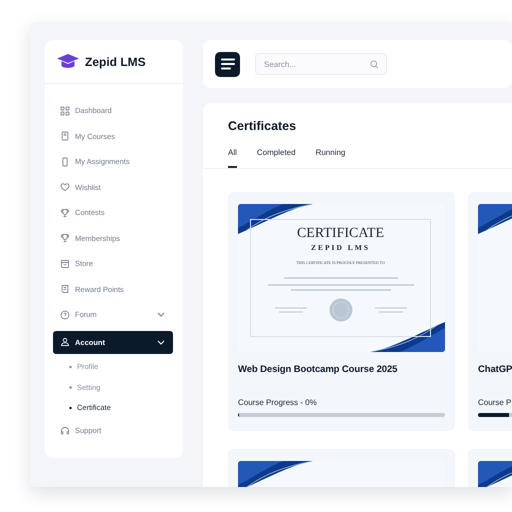  I want to click on seal-icon, so click(340, 310).